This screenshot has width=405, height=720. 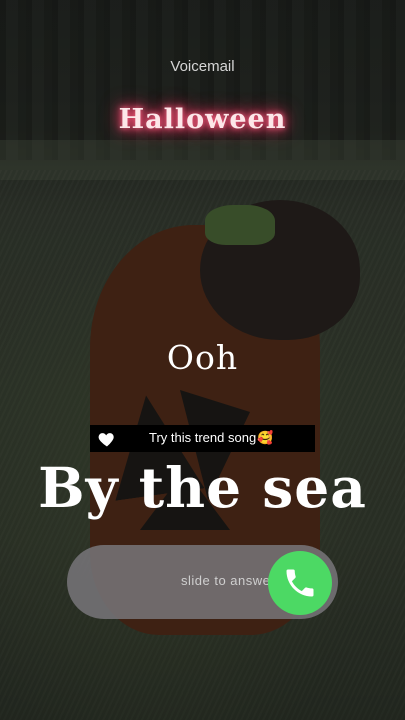 I want to click on slide-to-answer-label: slide to answer, so click(x=228, y=580).